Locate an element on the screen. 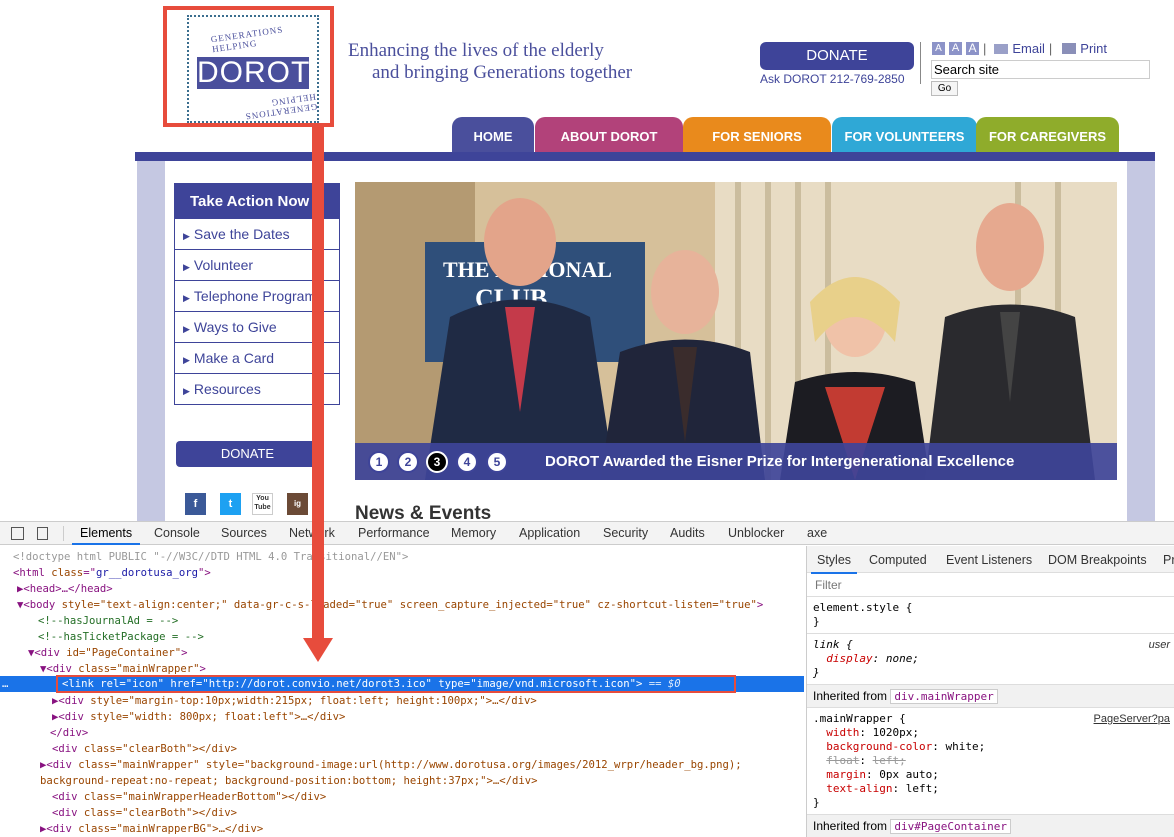 Image resolution: width=1174 pixels, height=837 pixels. header-divider is located at coordinates (920, 63).